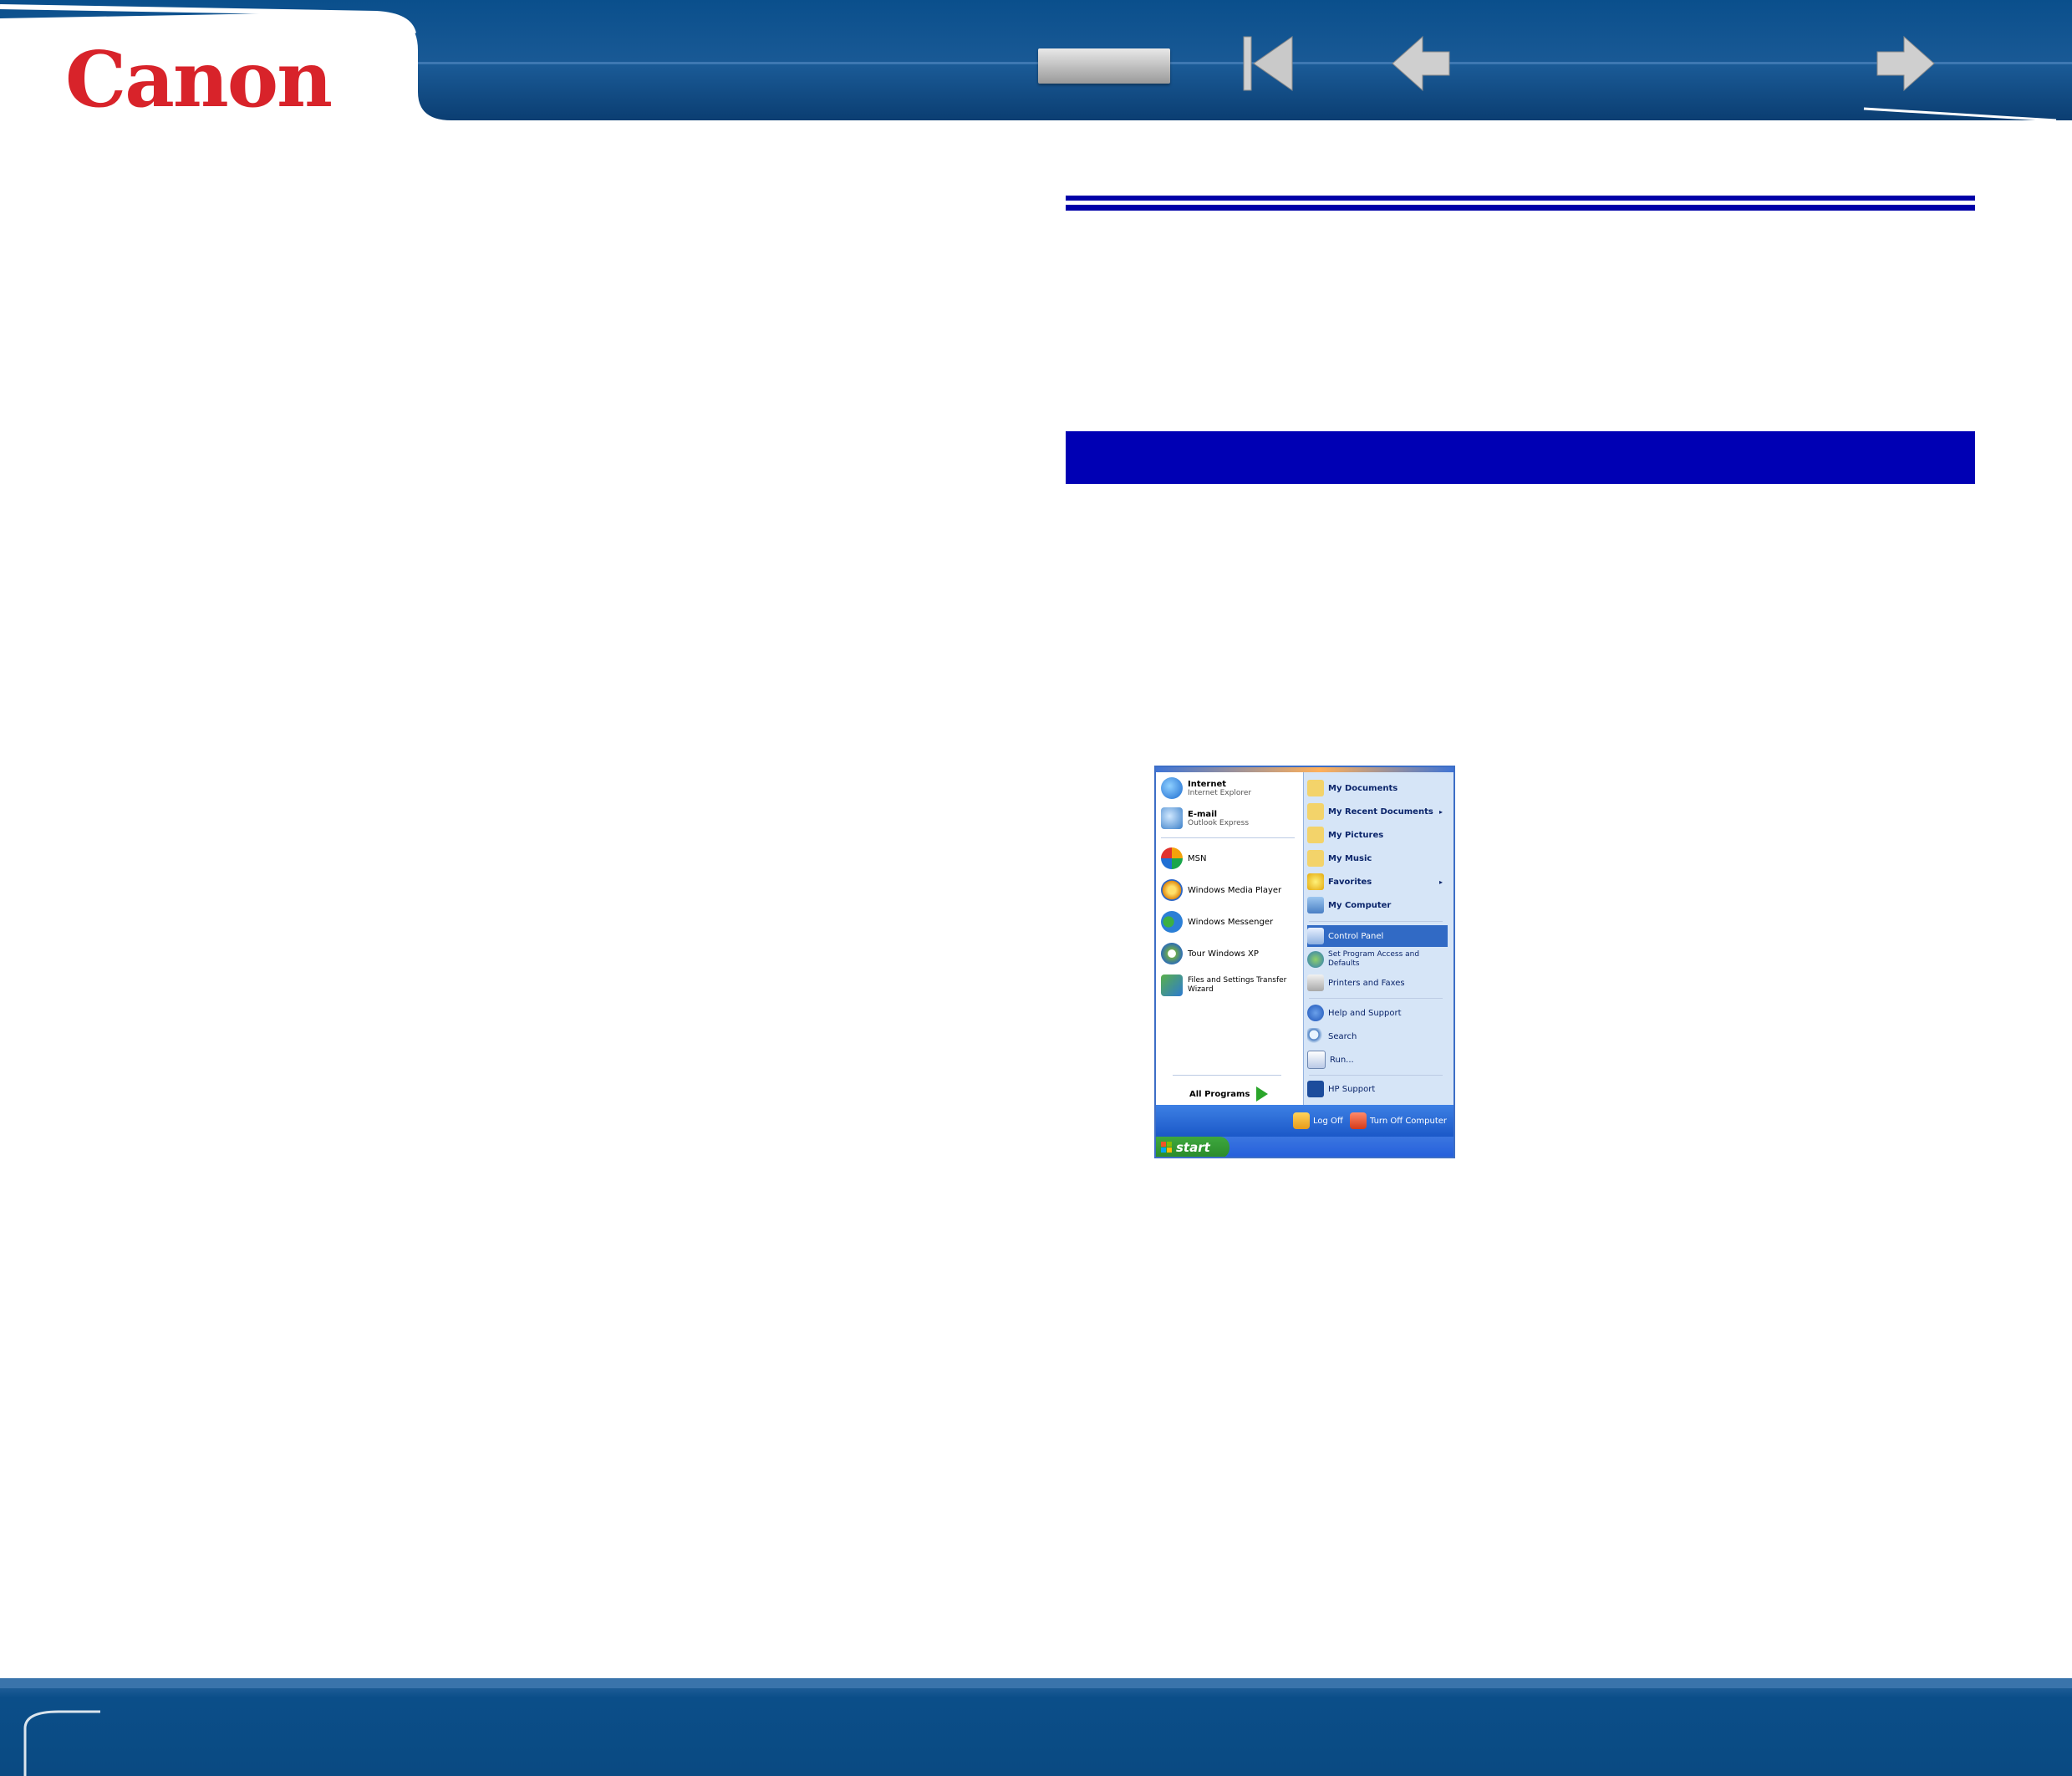 This screenshot has height=1776, width=2072. What do you see at coordinates (1377, 1089) in the screenshot?
I see `oem-hp-support: HP Support` at bounding box center [1377, 1089].